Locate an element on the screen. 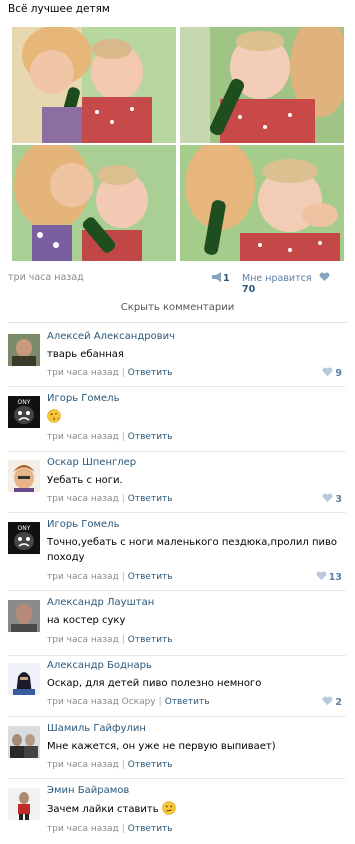 This screenshot has height=844, width=355. comment: ONY Игорь Гомель три часа назад | Ответить is located at coordinates (177, 422).